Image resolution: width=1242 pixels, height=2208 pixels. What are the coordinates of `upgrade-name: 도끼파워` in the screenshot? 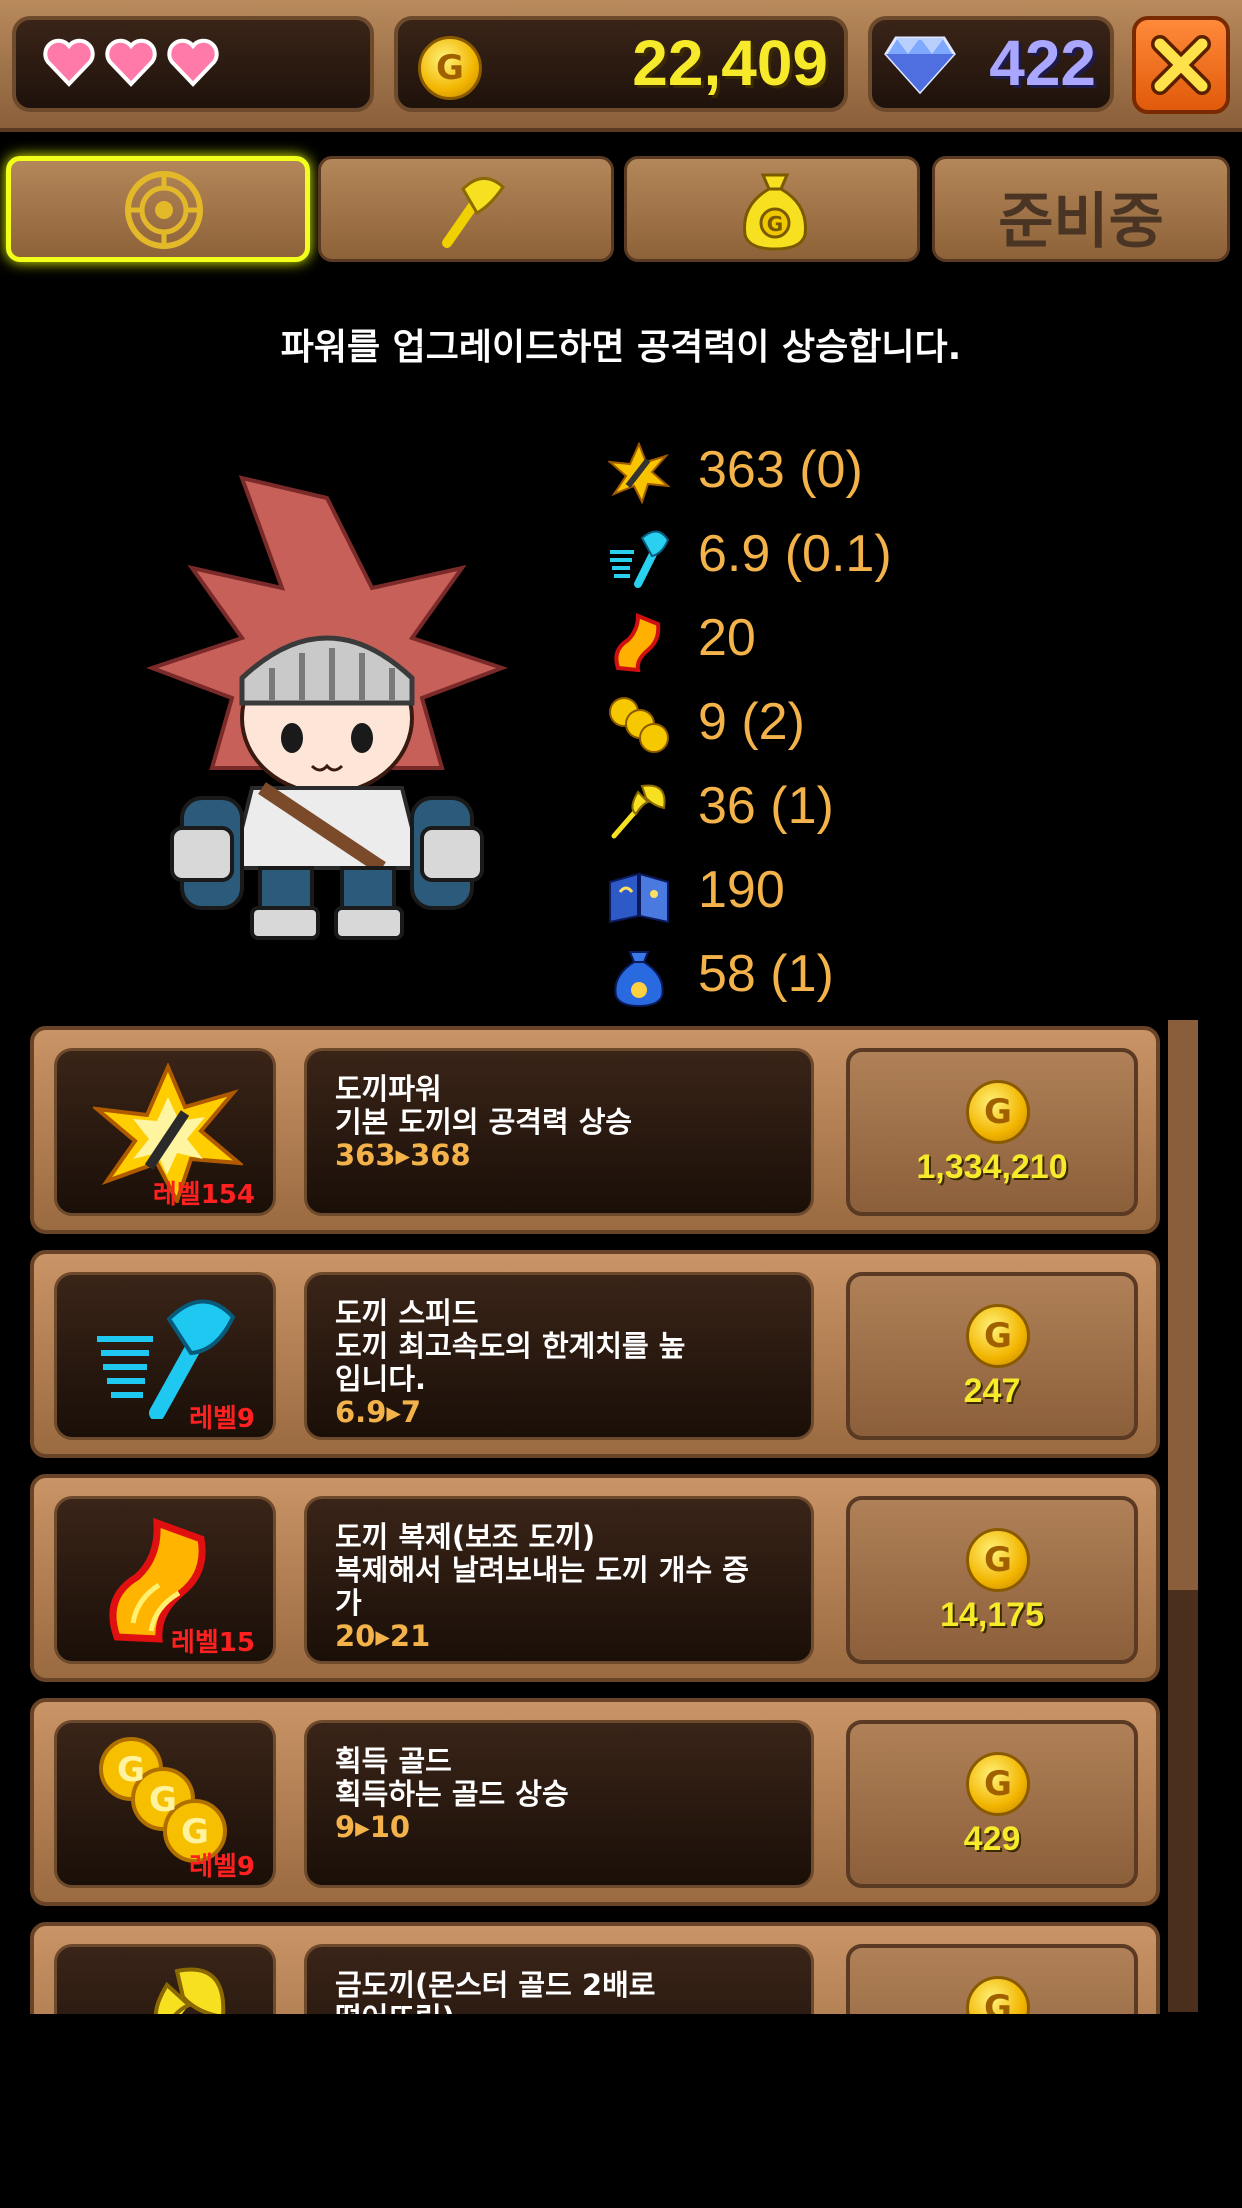 It's located at (388, 1089).